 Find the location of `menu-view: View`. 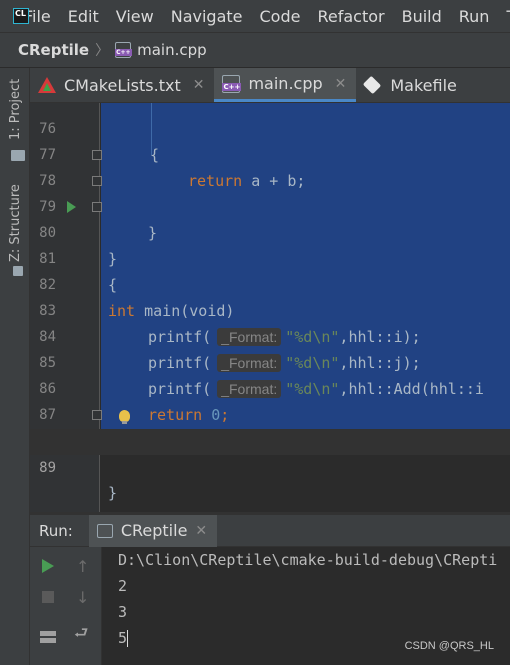

menu-view: View is located at coordinates (135, 16).